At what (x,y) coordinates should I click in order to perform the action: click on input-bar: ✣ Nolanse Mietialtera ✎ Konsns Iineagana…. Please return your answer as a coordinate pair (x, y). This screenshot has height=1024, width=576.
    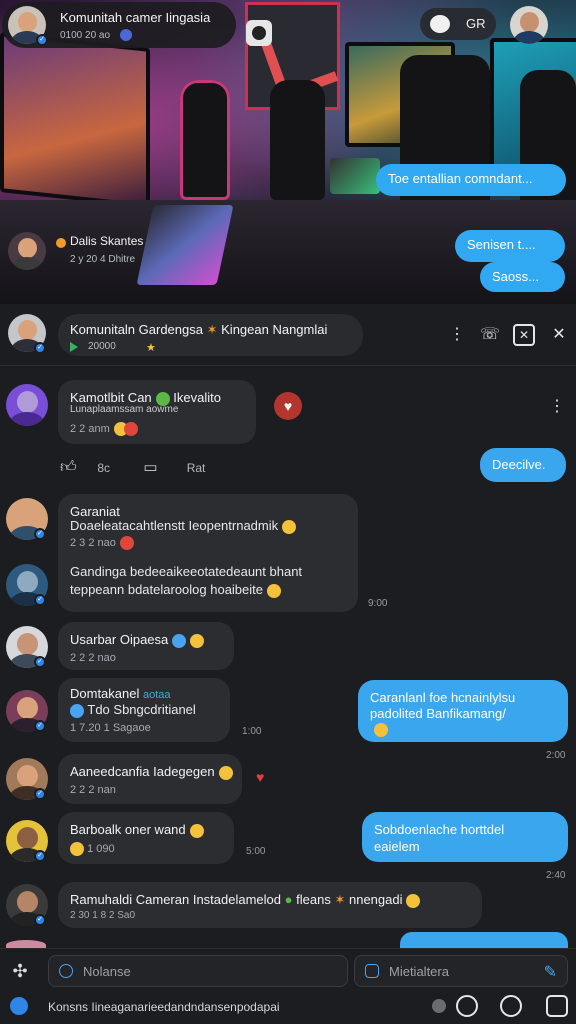
    Looking at the image, I should click on (288, 986).